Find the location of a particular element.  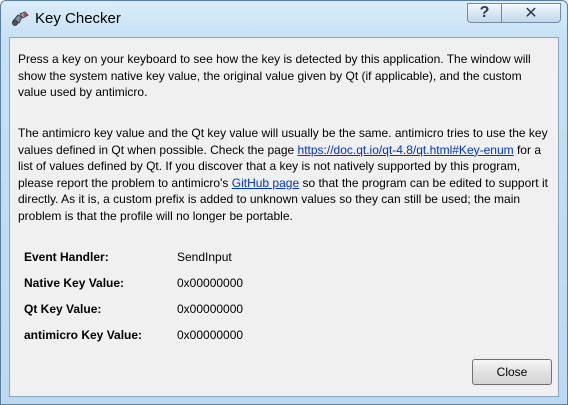

title-bar: Key Checker ? ✕ is located at coordinates (284, 19).